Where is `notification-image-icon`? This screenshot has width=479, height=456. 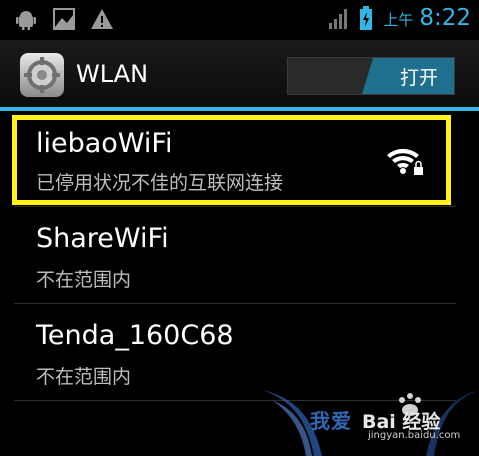 notification-image-icon is located at coordinates (64, 19).